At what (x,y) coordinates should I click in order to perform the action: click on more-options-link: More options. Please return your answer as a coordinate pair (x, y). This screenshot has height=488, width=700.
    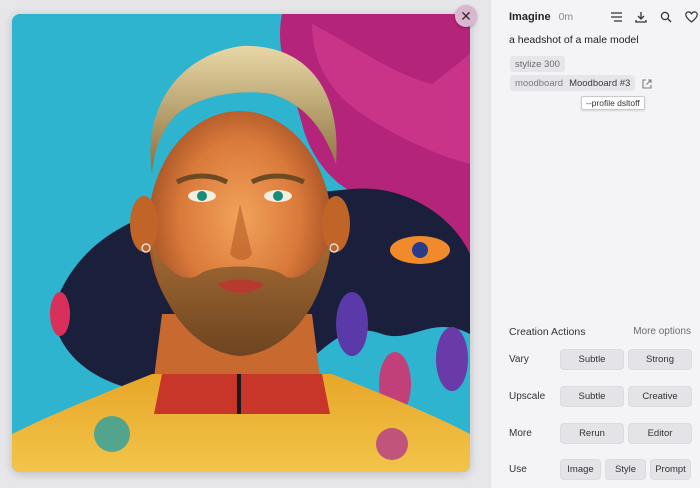
    Looking at the image, I should click on (662, 331).